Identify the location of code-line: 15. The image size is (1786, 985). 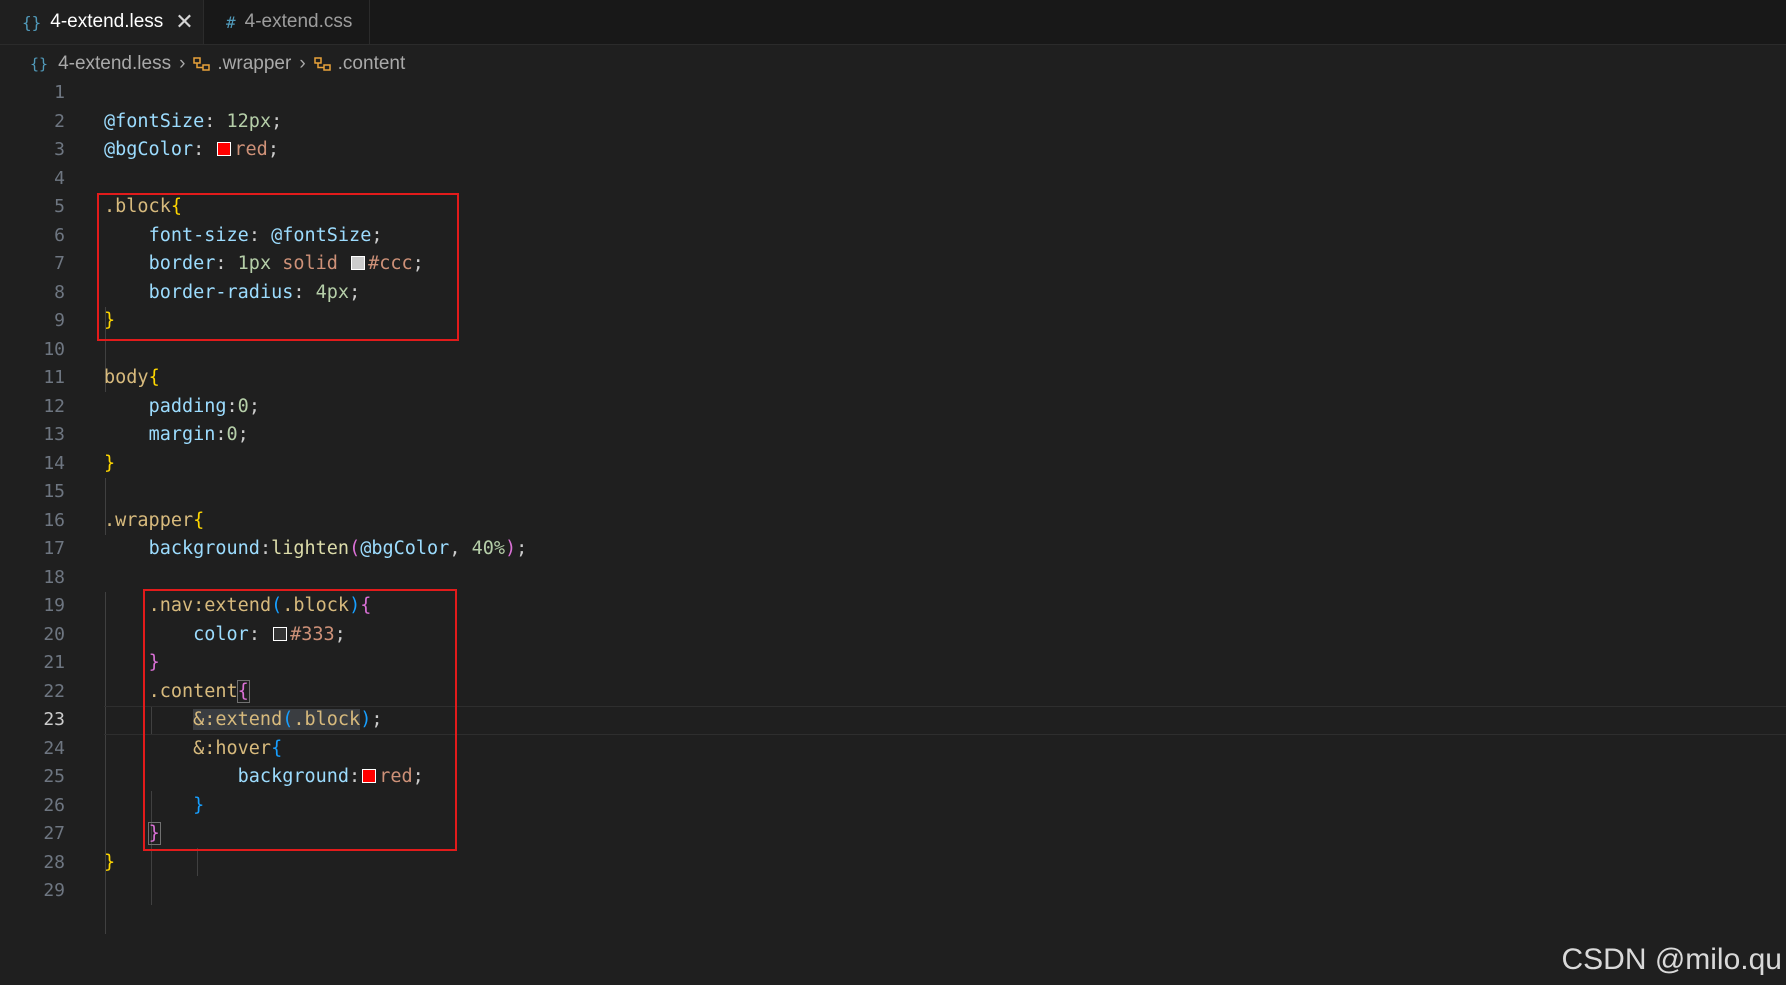
(54, 491).